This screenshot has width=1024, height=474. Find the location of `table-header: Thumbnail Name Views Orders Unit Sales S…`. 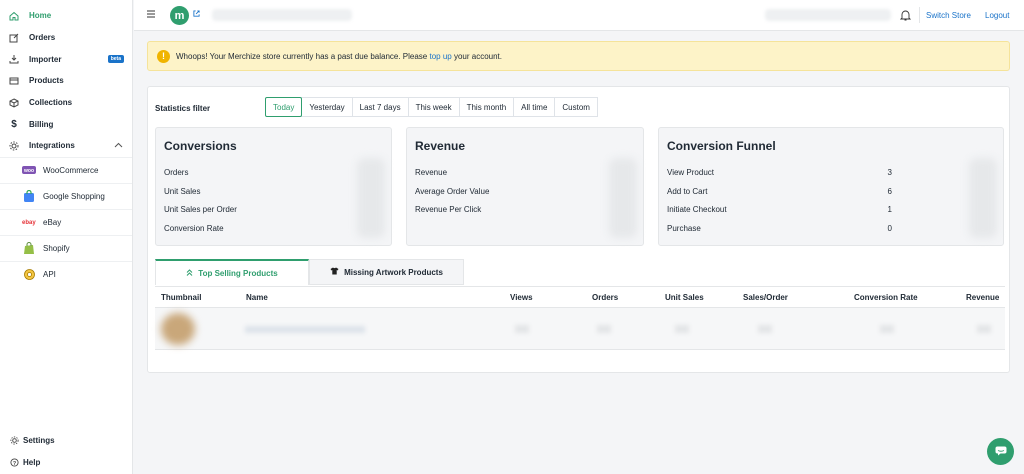

table-header: Thumbnail Name Views Orders Unit Sales S… is located at coordinates (580, 297).